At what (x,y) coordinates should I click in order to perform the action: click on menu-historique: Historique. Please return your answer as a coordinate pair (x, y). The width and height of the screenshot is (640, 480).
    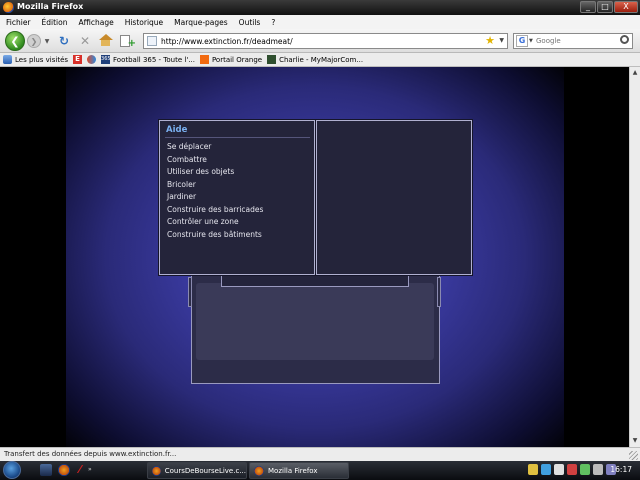
    Looking at the image, I should click on (144, 22).